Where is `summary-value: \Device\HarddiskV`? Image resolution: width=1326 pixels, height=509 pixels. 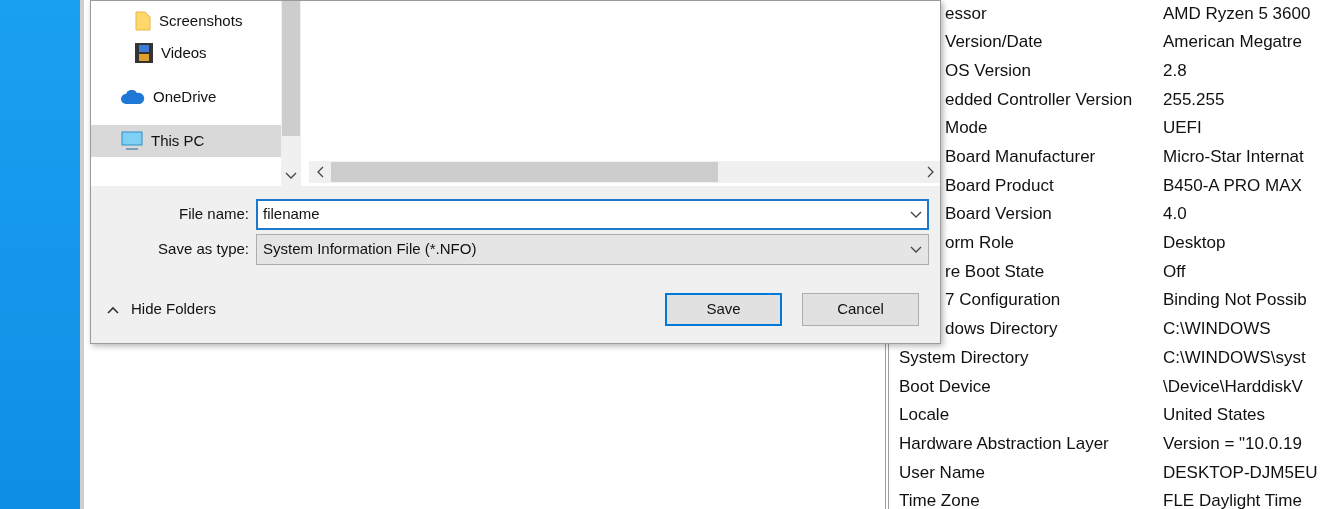 summary-value: \Device\HarddiskV is located at coordinates (1233, 386).